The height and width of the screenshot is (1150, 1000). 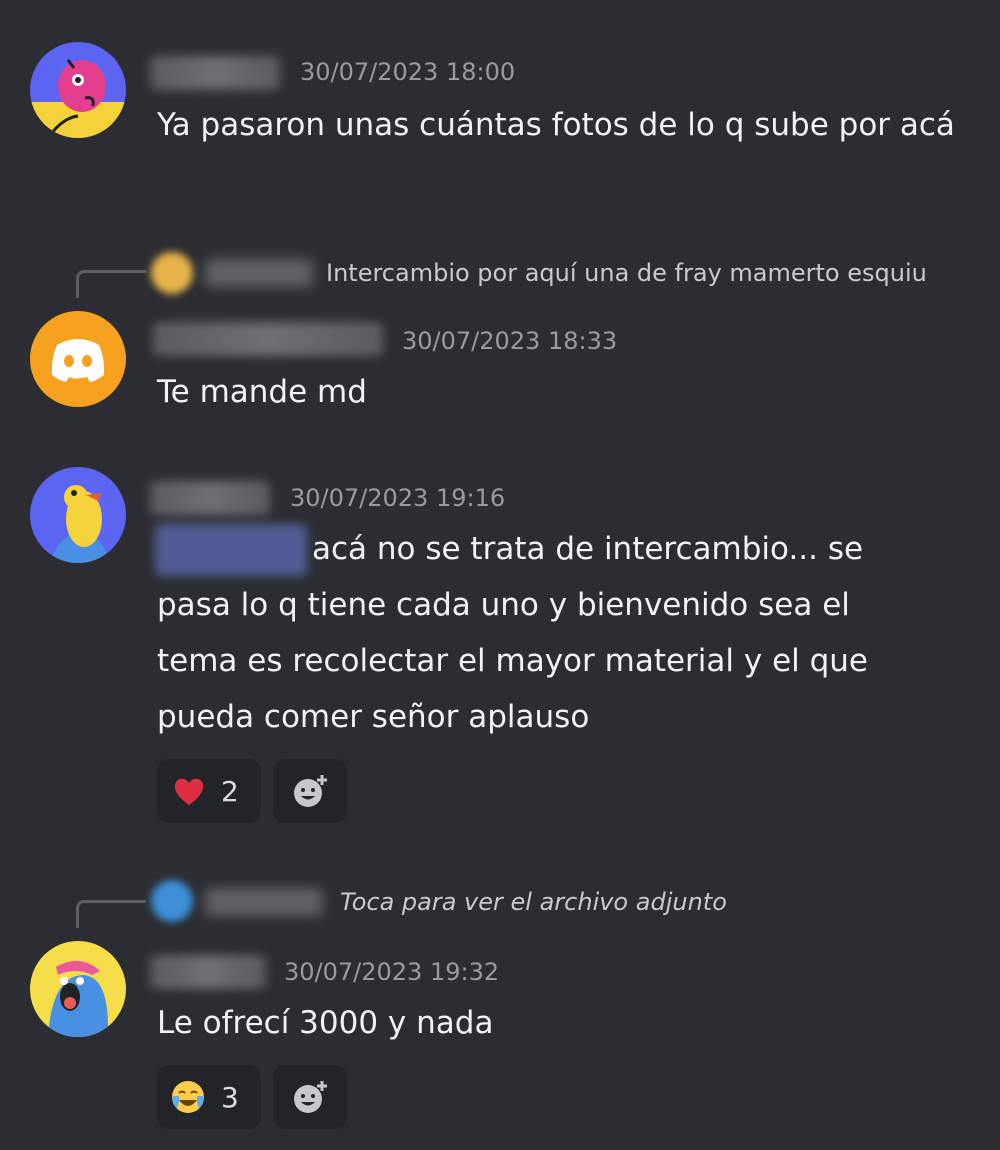 I want to click on message-text-line1: acá no se trata de intercambio... se, so click(x=588, y=549).